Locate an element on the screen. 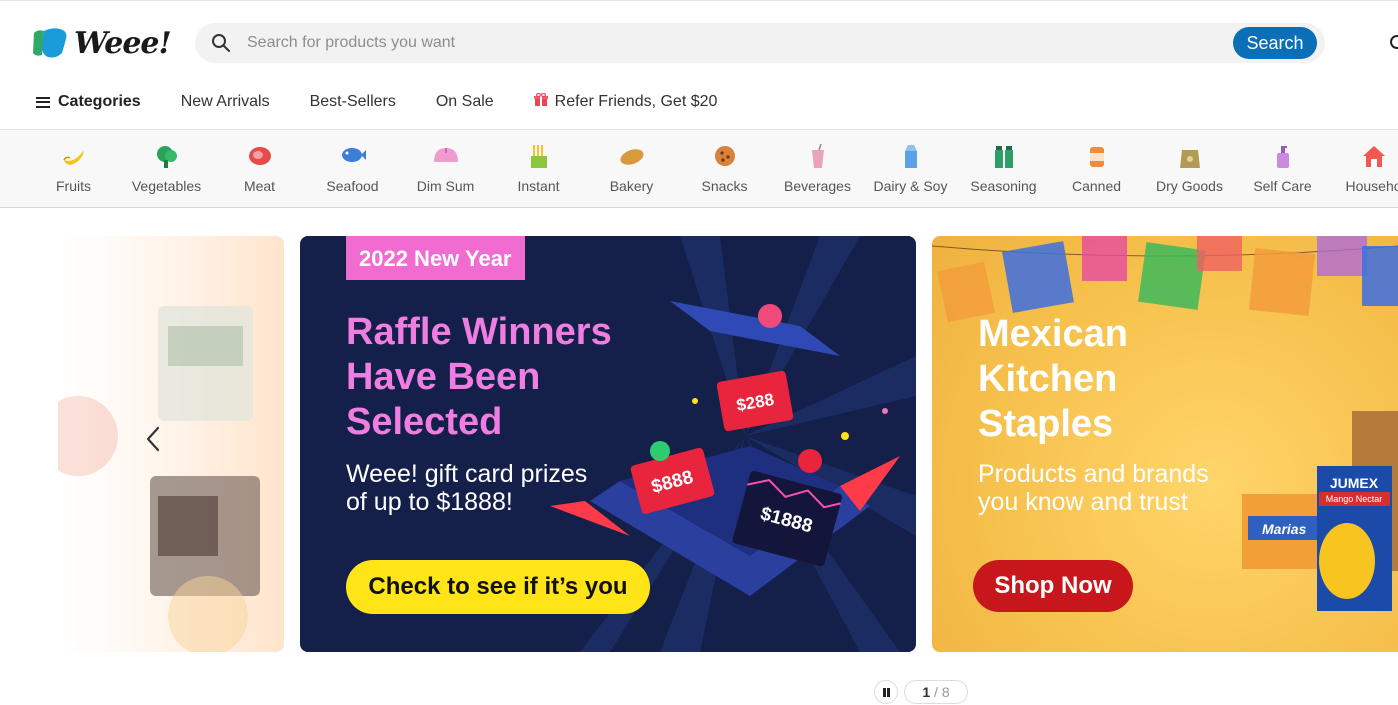 Image resolution: width=1398 pixels, height=705 pixels. category-meat: Meat is located at coordinates (259, 168).